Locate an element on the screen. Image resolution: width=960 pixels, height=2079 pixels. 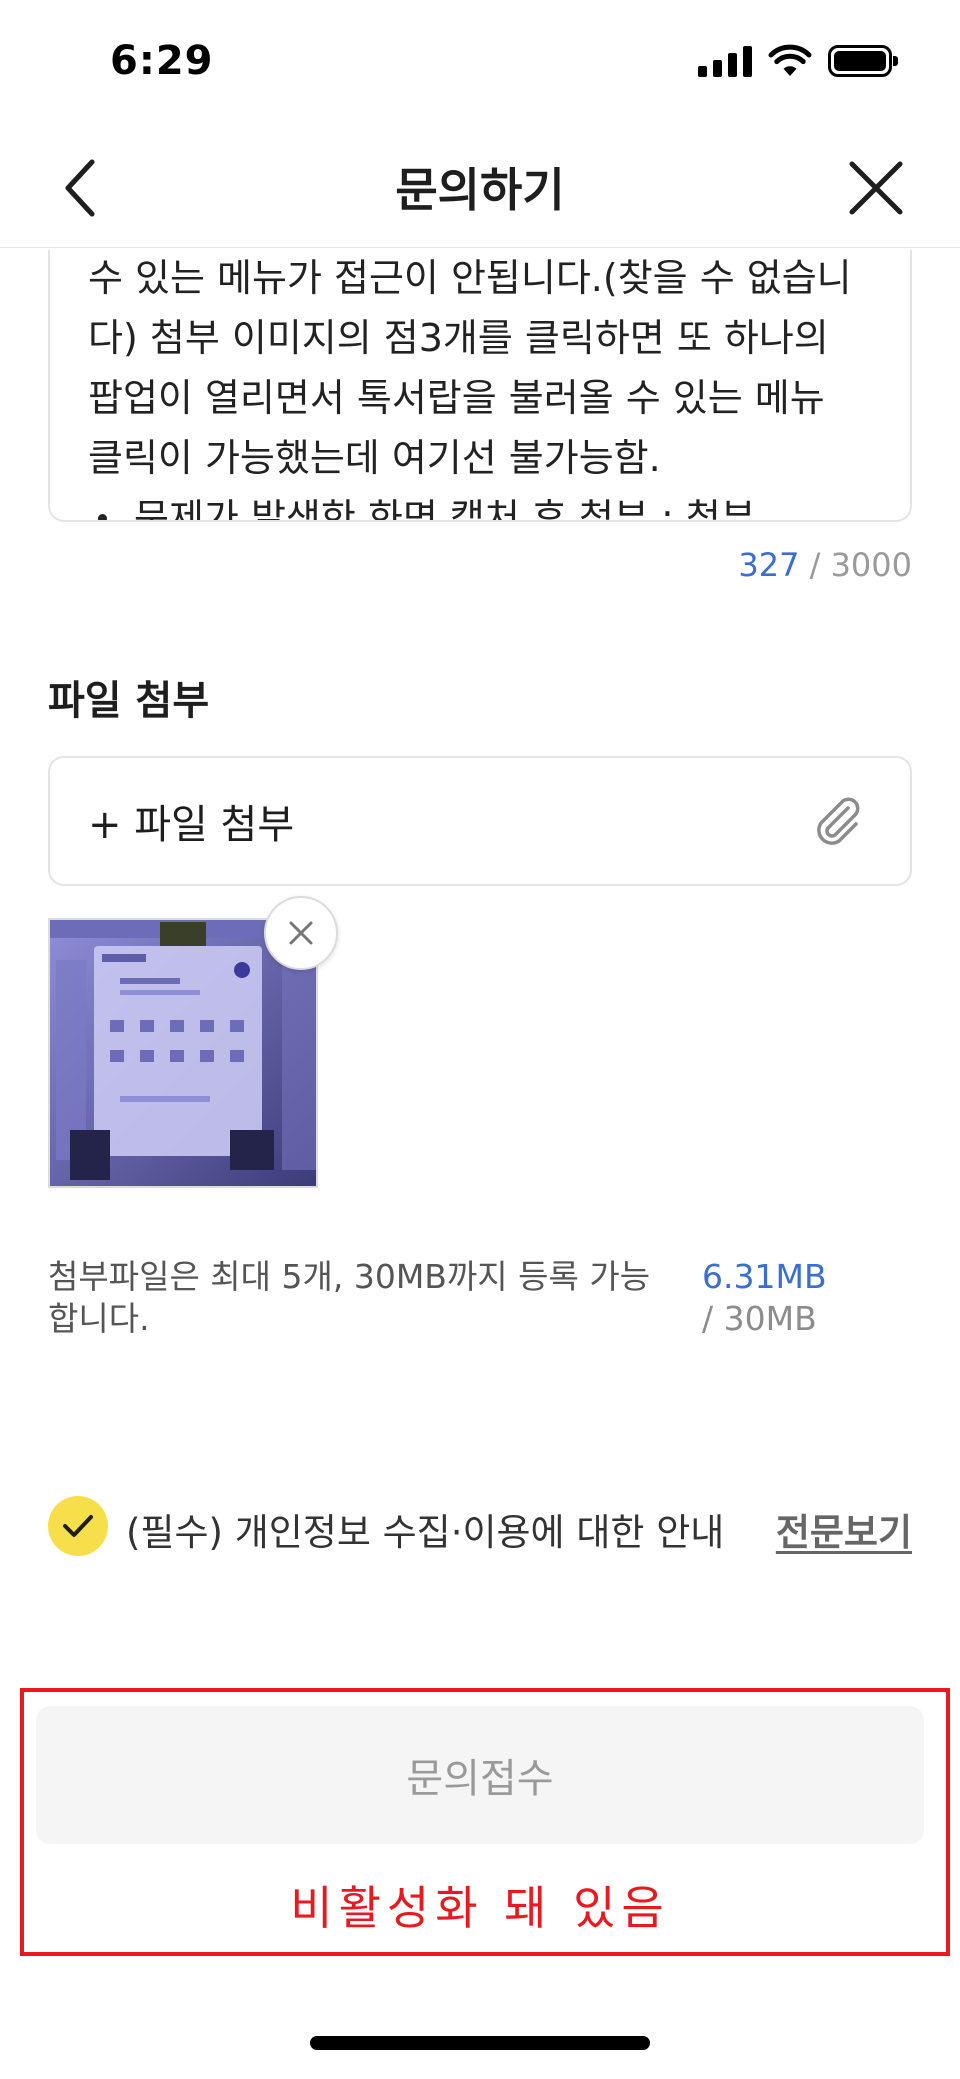
checkmark-icon is located at coordinates (78, 1526).